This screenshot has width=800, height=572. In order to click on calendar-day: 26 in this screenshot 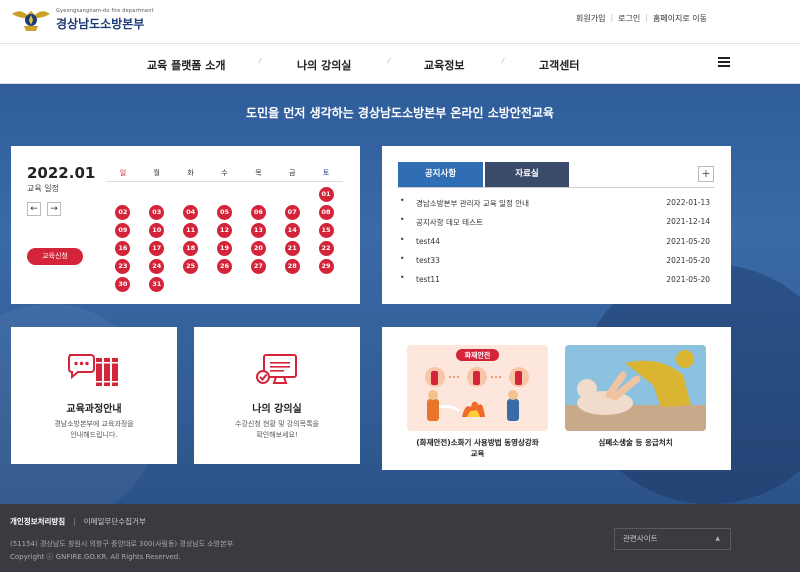, I will do `click(224, 266)`.